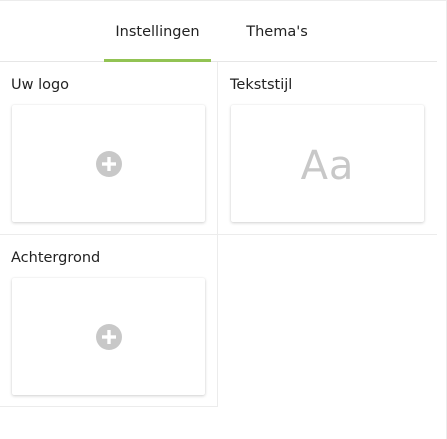 The image size is (447, 439). I want to click on add-logo-button, so click(108, 163).